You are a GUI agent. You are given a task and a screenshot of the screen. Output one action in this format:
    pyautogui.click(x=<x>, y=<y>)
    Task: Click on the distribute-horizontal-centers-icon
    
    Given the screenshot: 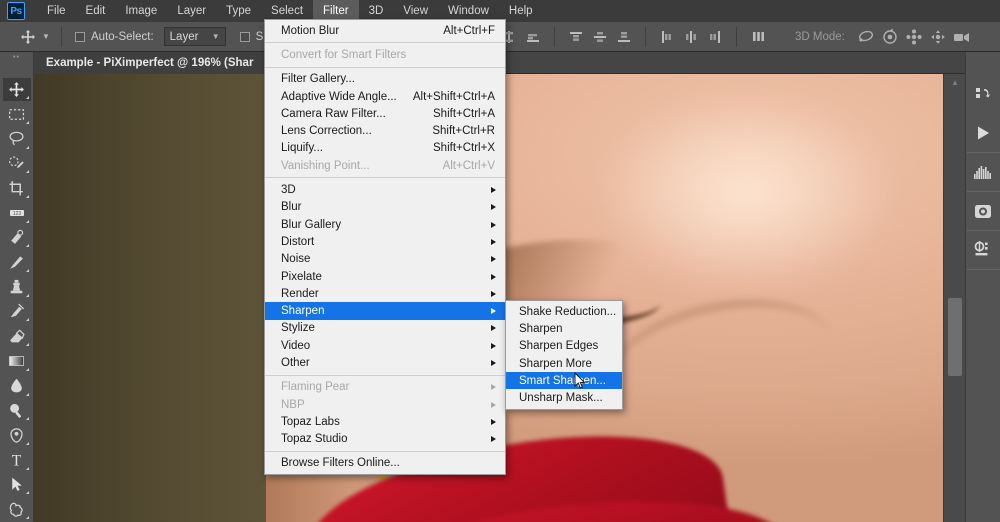 What is the action you would take?
    pyautogui.click(x=691, y=37)
    